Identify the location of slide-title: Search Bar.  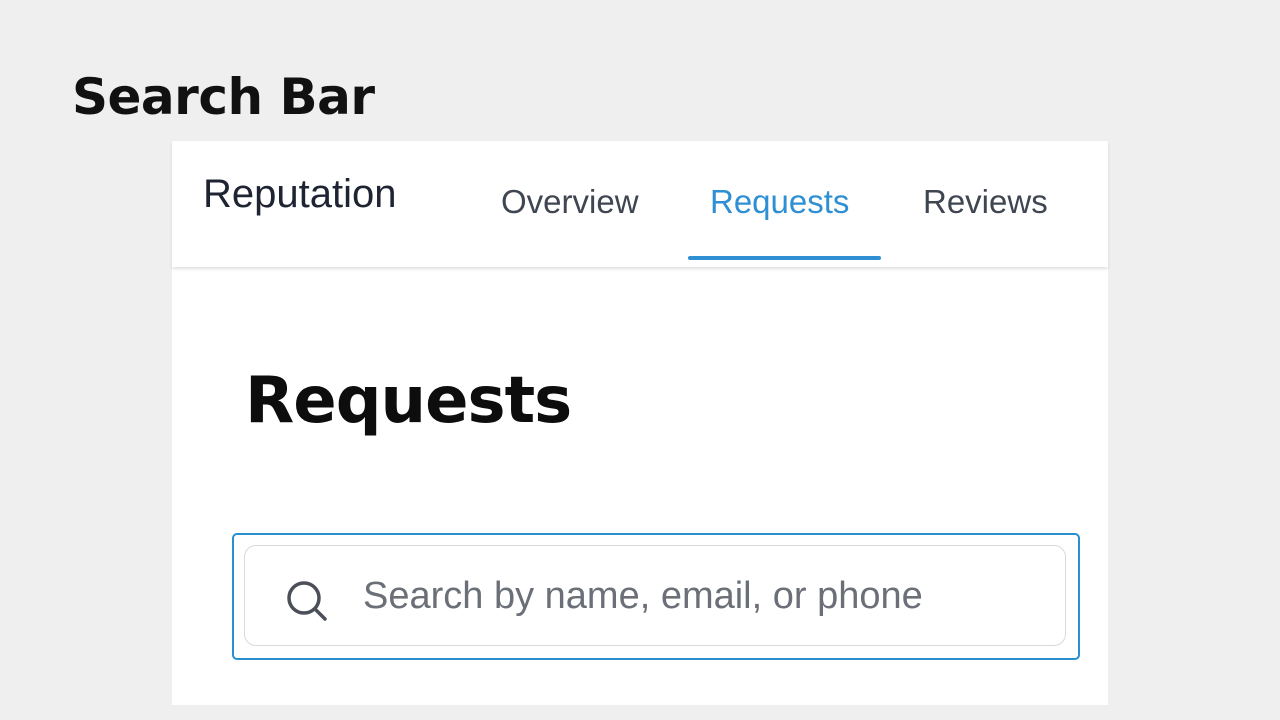
(223, 97).